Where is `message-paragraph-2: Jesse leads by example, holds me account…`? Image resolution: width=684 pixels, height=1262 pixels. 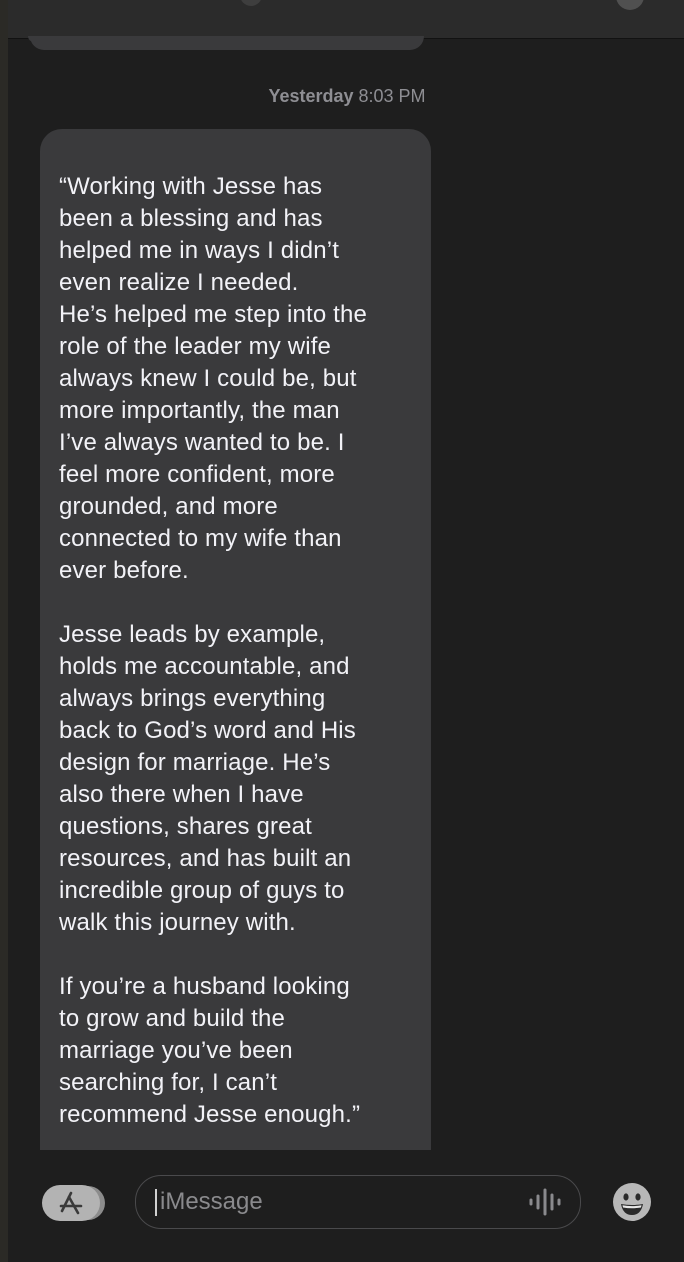 message-paragraph-2: Jesse leads by example, holds me account… is located at coordinates (207, 778).